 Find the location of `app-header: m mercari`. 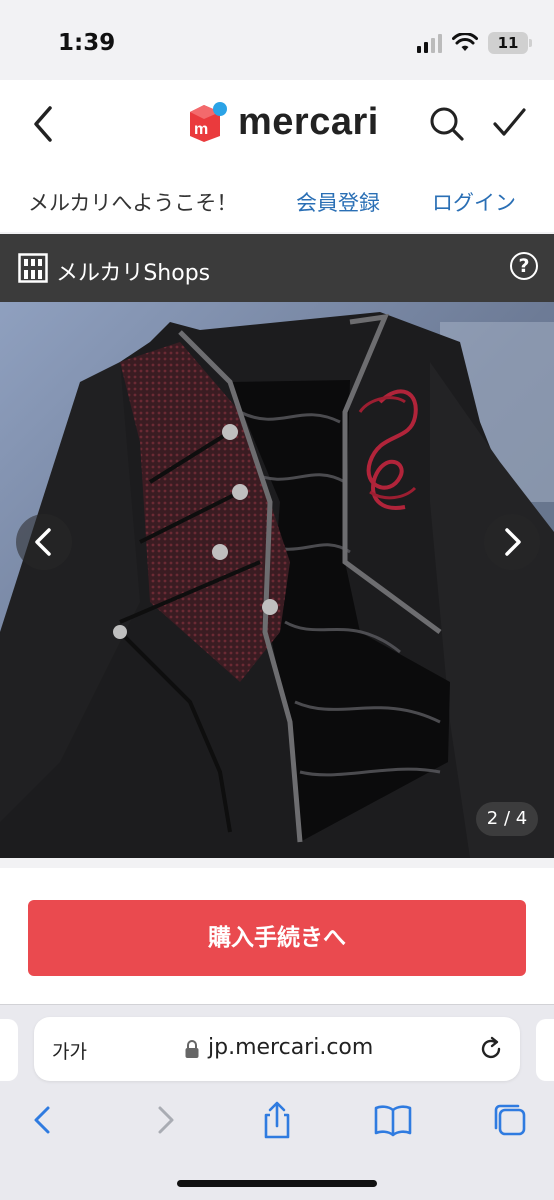

app-header: m mercari is located at coordinates (277, 125).